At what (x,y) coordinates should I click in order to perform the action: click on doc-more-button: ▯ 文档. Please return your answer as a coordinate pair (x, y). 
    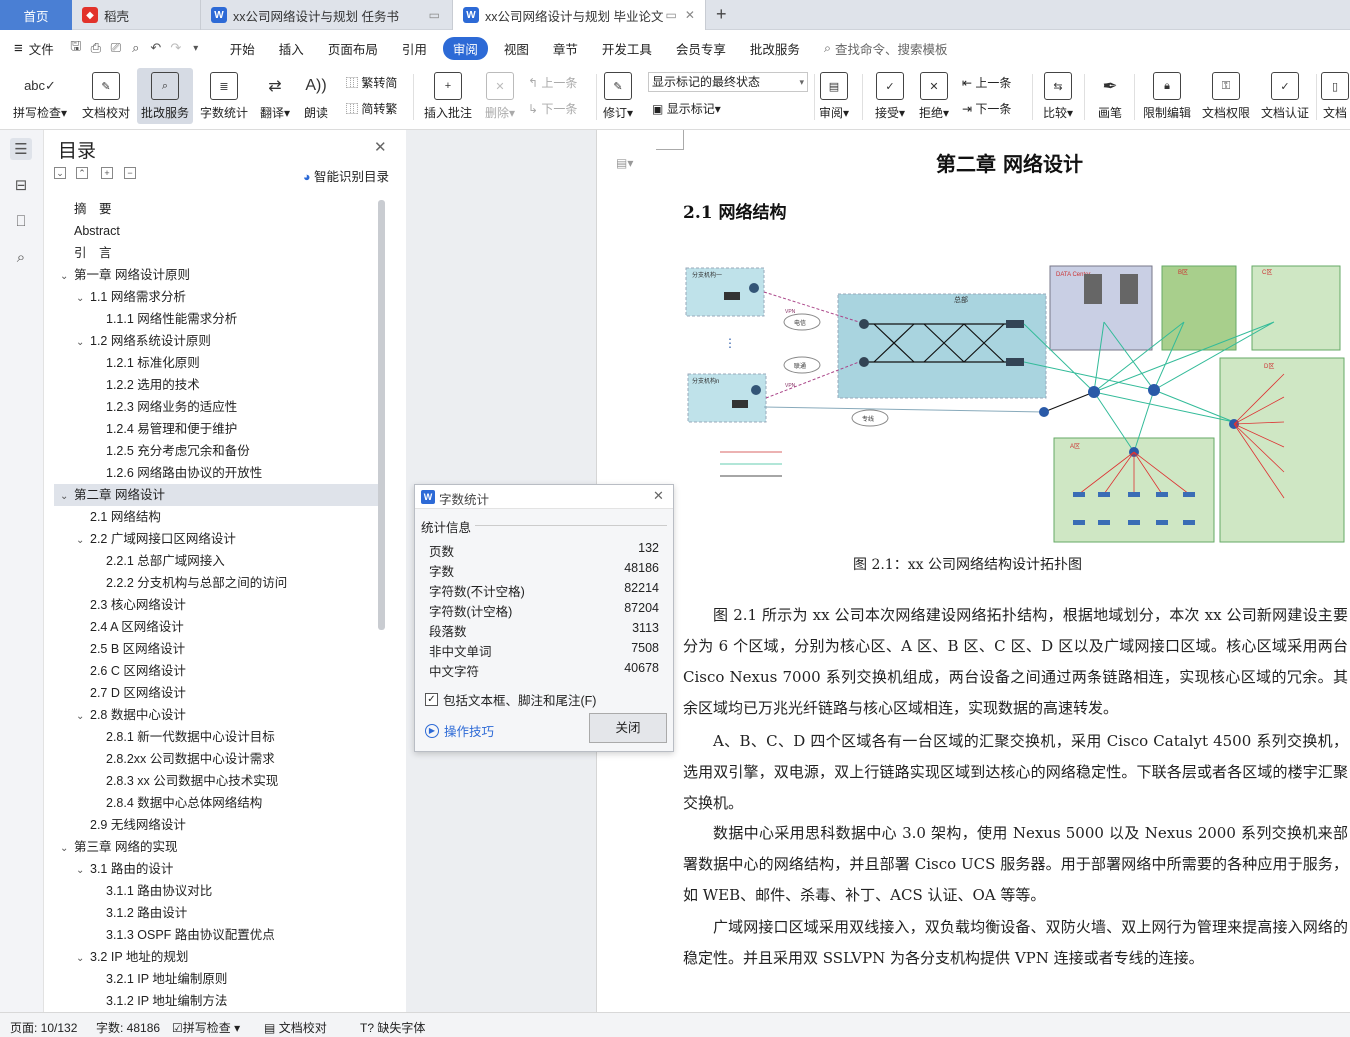
    Looking at the image, I should click on (1335, 96).